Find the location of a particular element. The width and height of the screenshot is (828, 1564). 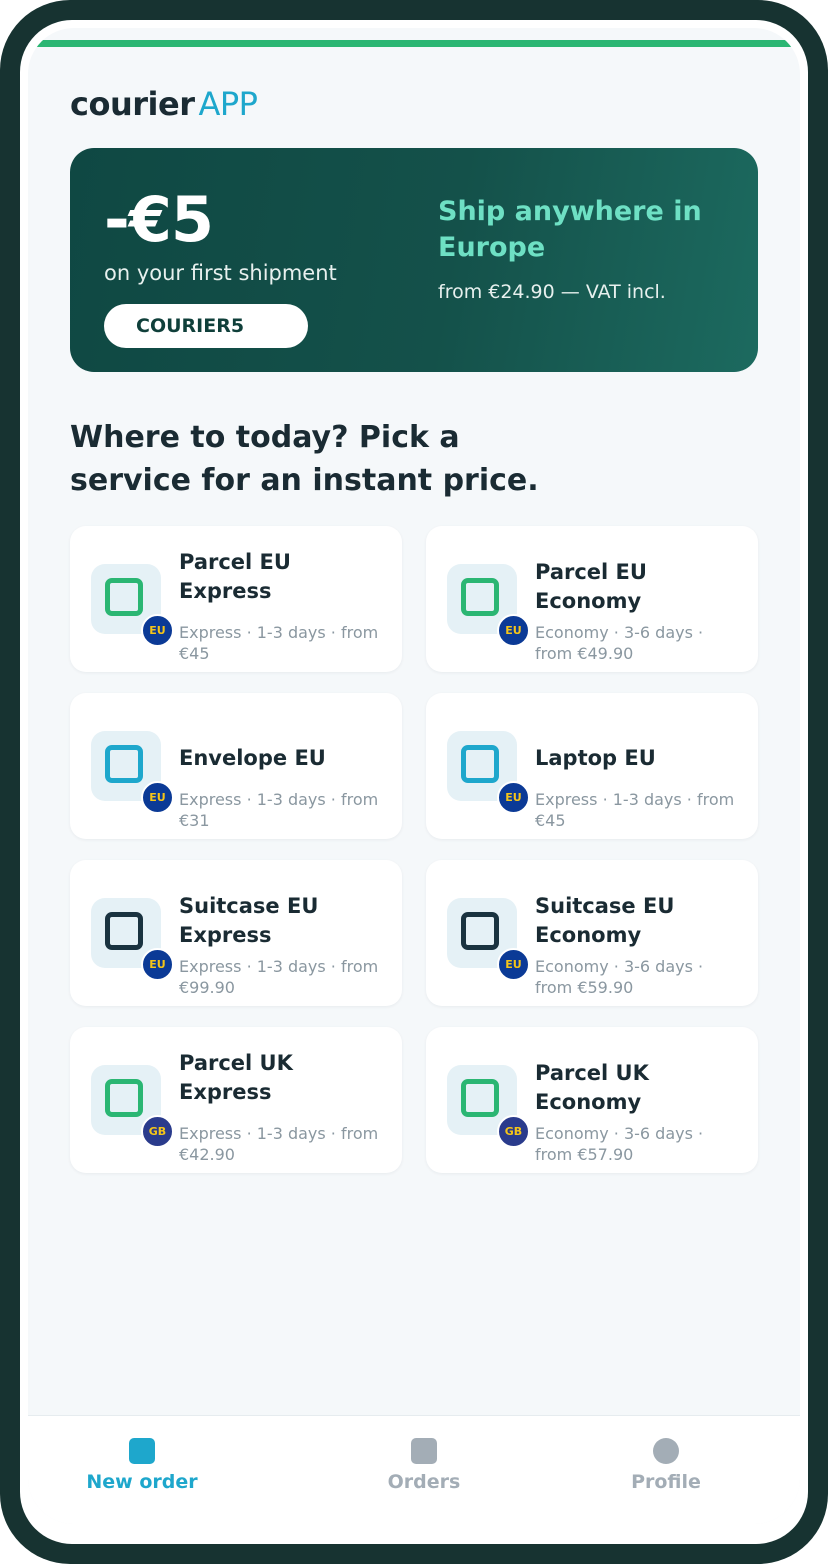

tab-profile: Profile is located at coordinates (666, 1470).